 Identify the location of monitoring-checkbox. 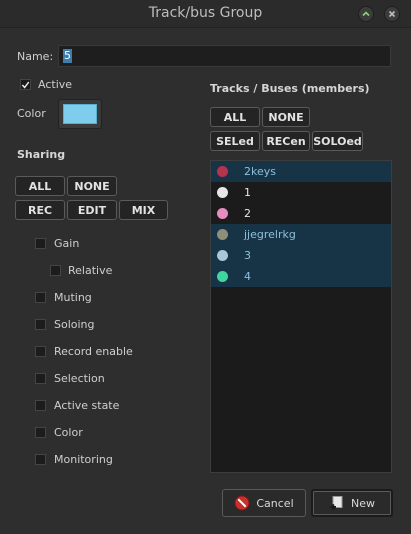
(40, 459).